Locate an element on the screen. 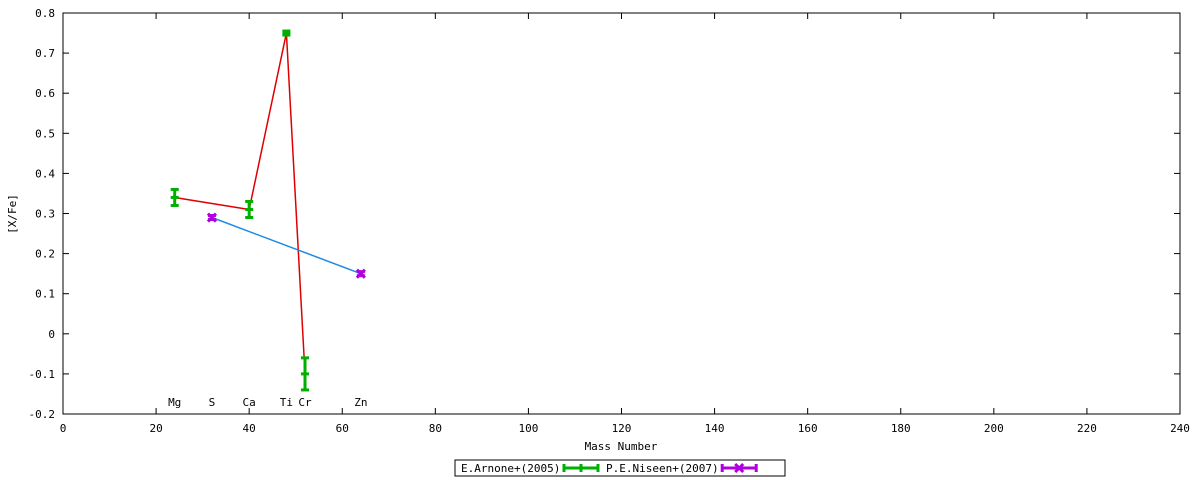 The width and height of the screenshot is (1200, 480). x-tick-label: 120 is located at coordinates (622, 428).